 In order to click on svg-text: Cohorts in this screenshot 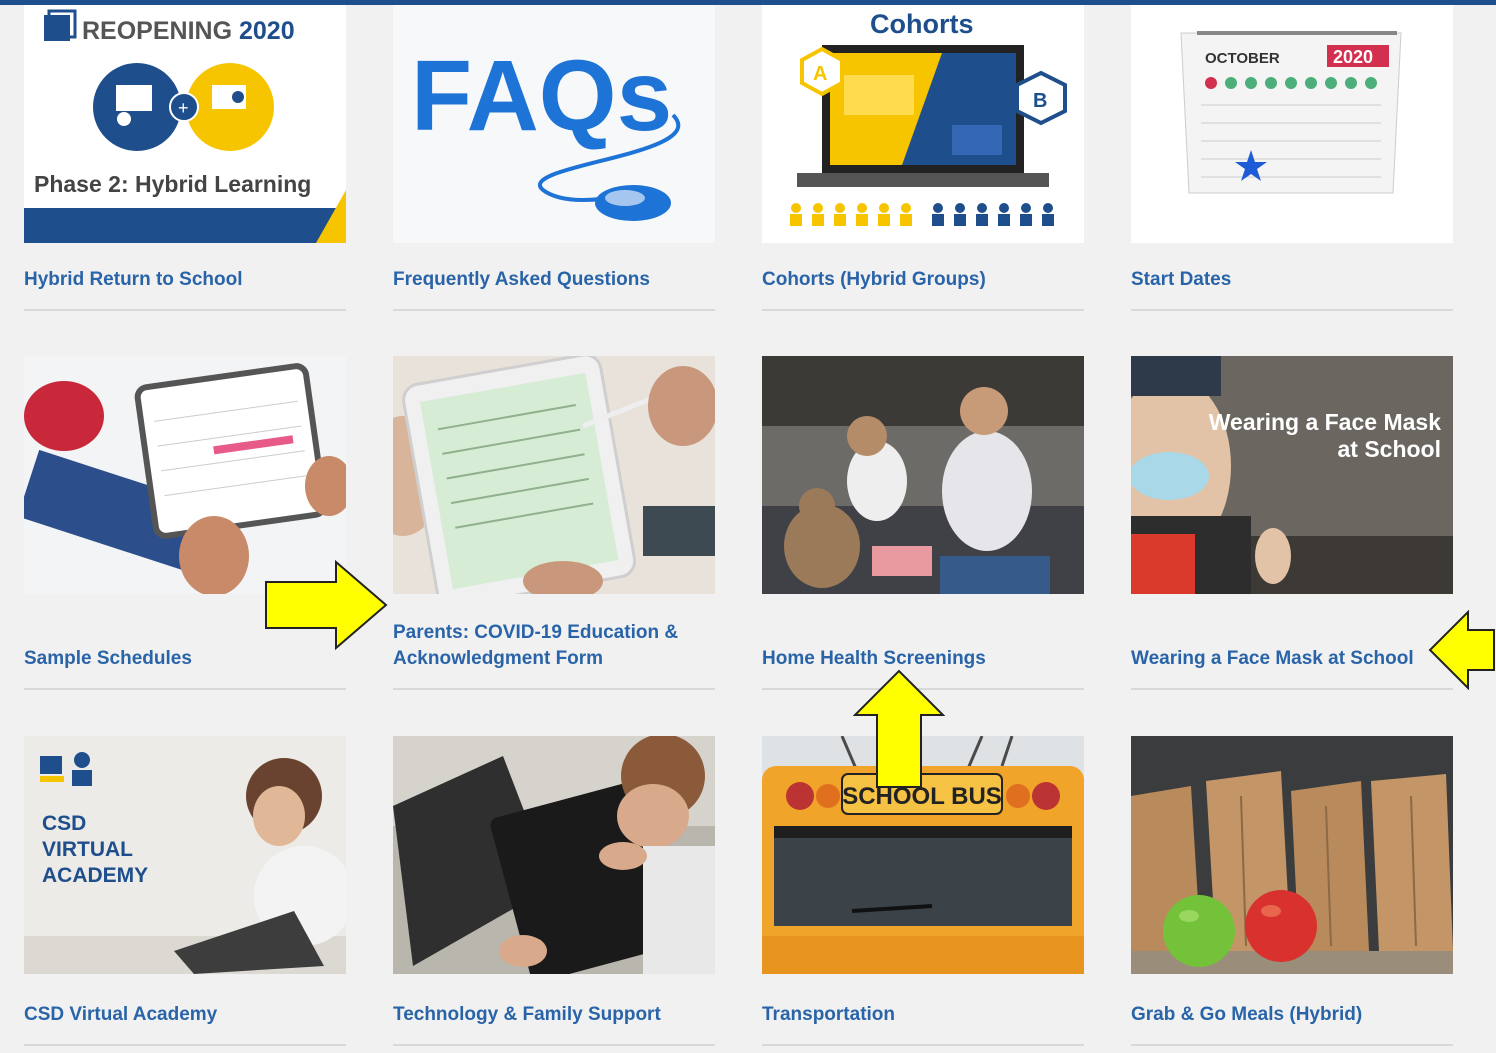, I will do `click(922, 24)`.